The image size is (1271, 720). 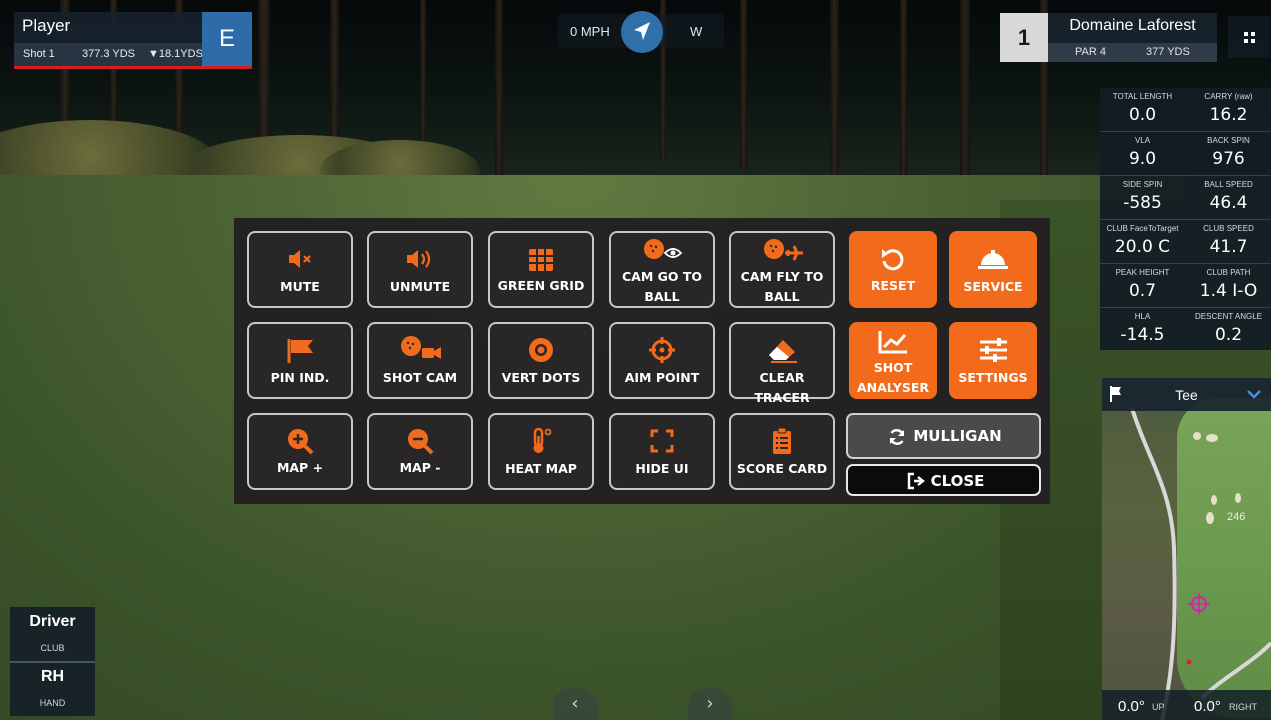 I want to click on stat-ball-speed: BALL SPEED 46.4, so click(x=1228, y=197).